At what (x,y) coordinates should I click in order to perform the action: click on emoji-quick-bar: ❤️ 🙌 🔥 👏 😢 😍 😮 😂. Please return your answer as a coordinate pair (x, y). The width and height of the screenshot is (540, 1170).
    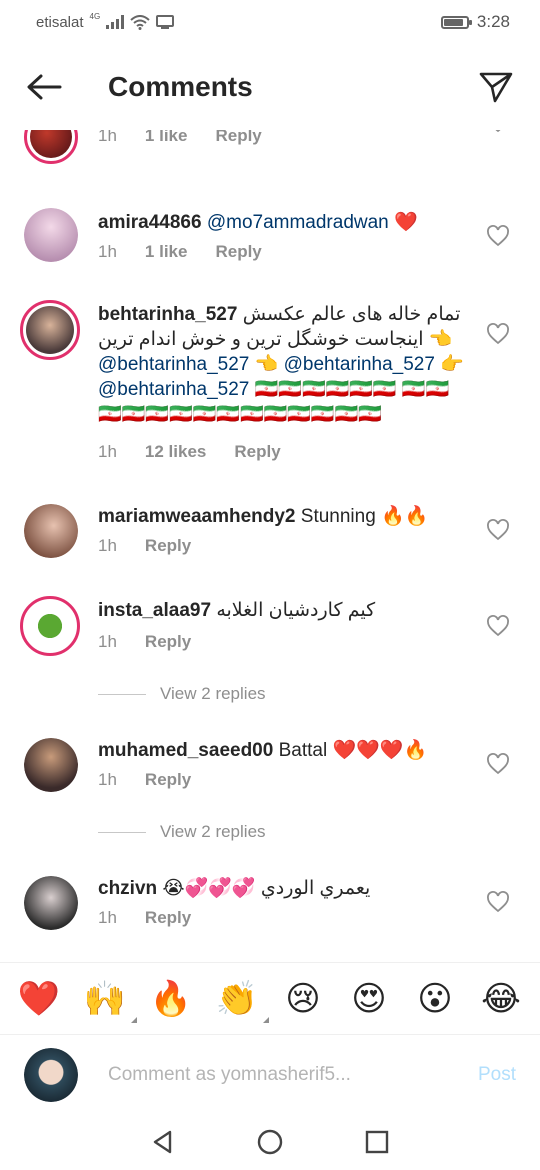
    Looking at the image, I should click on (270, 998).